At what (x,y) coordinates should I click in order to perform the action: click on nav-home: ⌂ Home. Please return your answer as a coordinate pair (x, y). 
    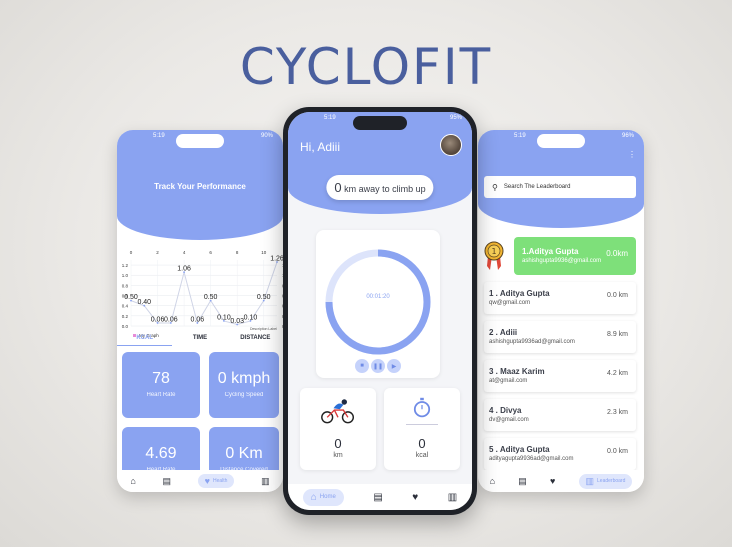
    Looking at the image, I should click on (323, 497).